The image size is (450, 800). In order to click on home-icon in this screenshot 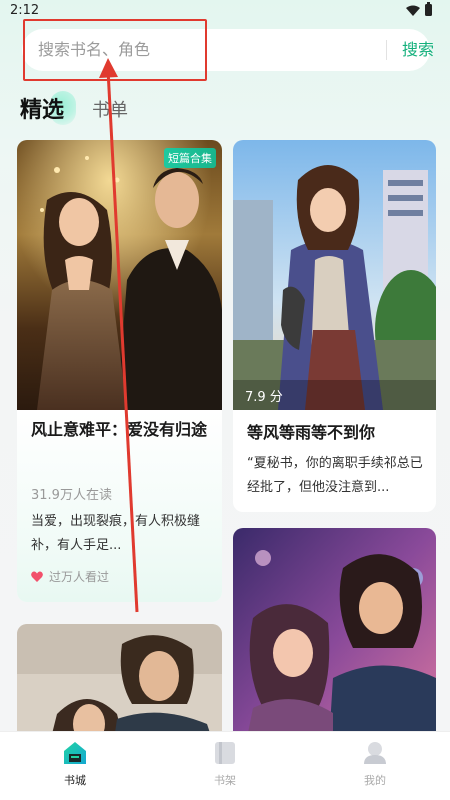, I will do `click(75, 753)`.